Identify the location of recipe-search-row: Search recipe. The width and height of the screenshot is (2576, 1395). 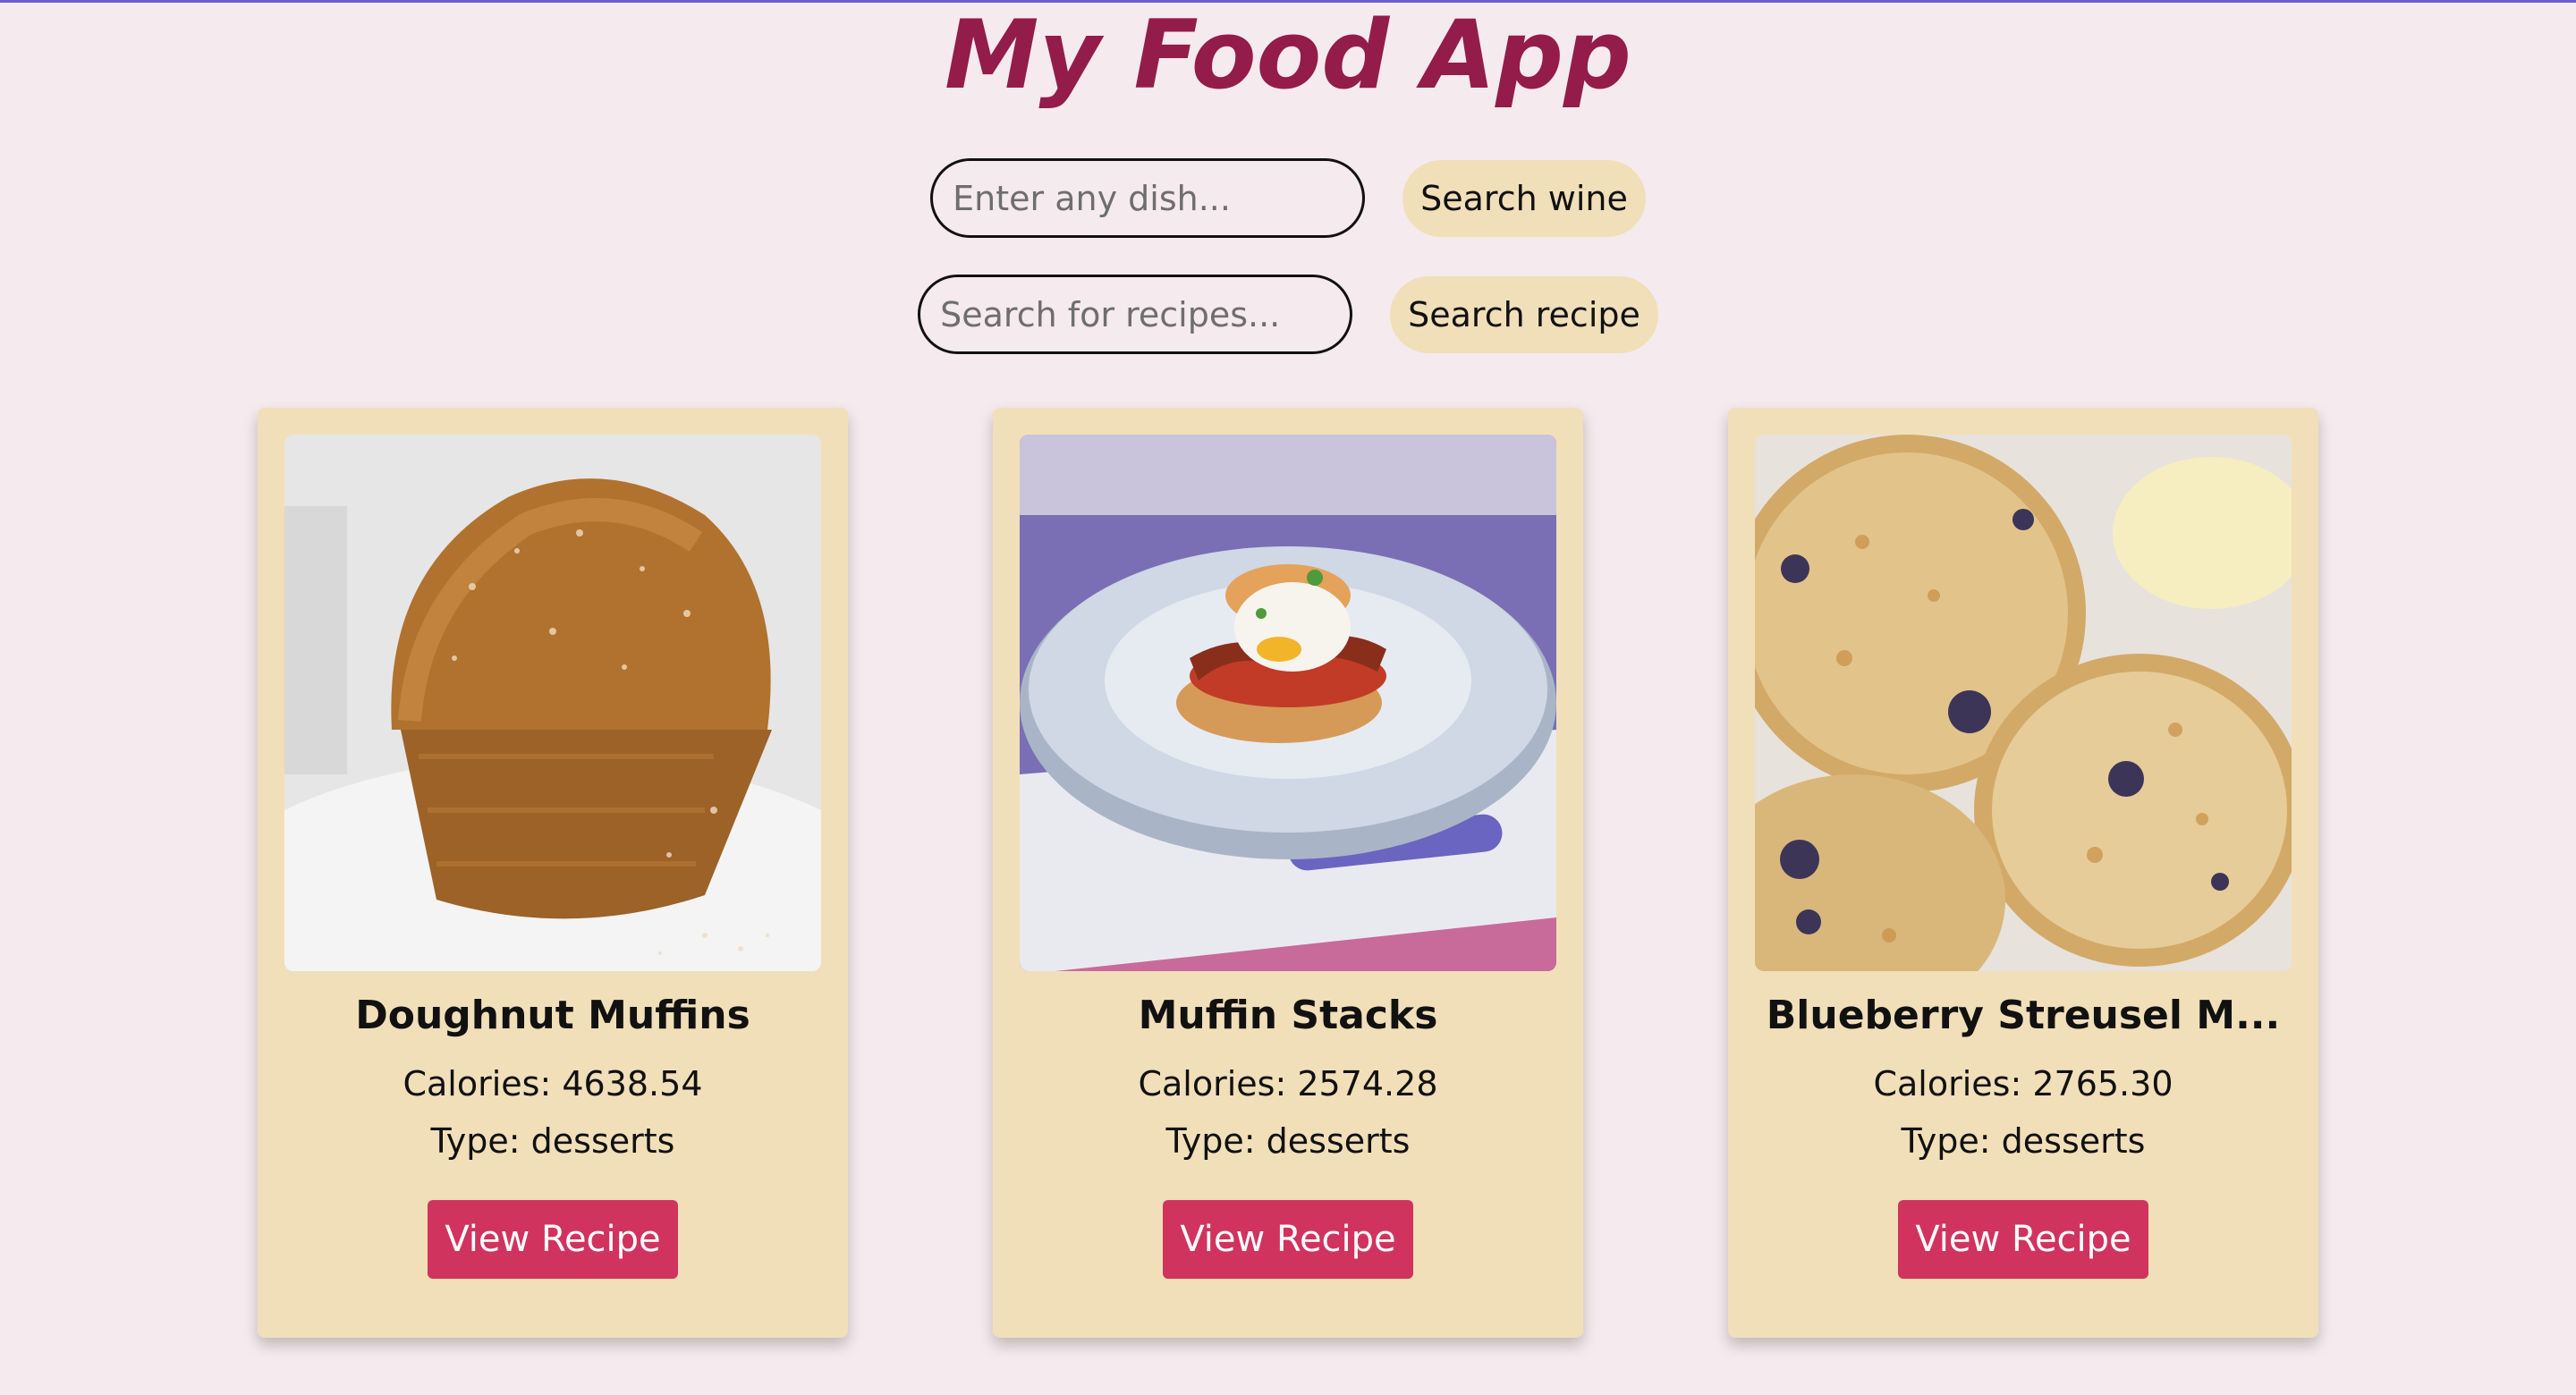
(1288, 314).